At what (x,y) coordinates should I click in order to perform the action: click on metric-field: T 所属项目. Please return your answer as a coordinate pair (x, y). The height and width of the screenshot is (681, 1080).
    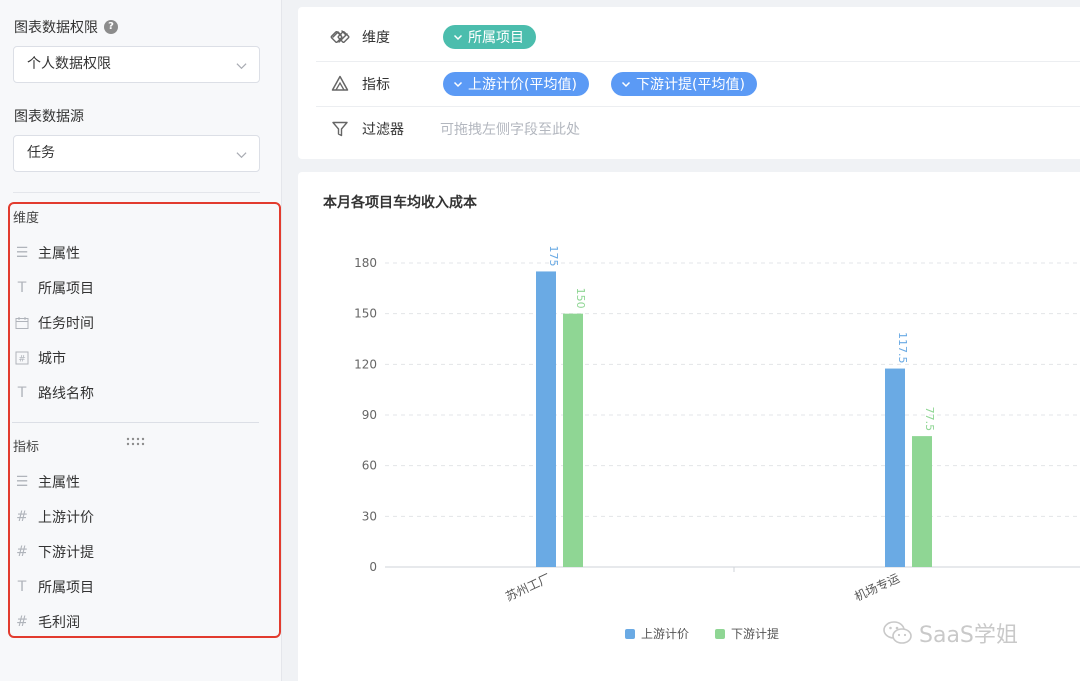
    Looking at the image, I should click on (54, 587).